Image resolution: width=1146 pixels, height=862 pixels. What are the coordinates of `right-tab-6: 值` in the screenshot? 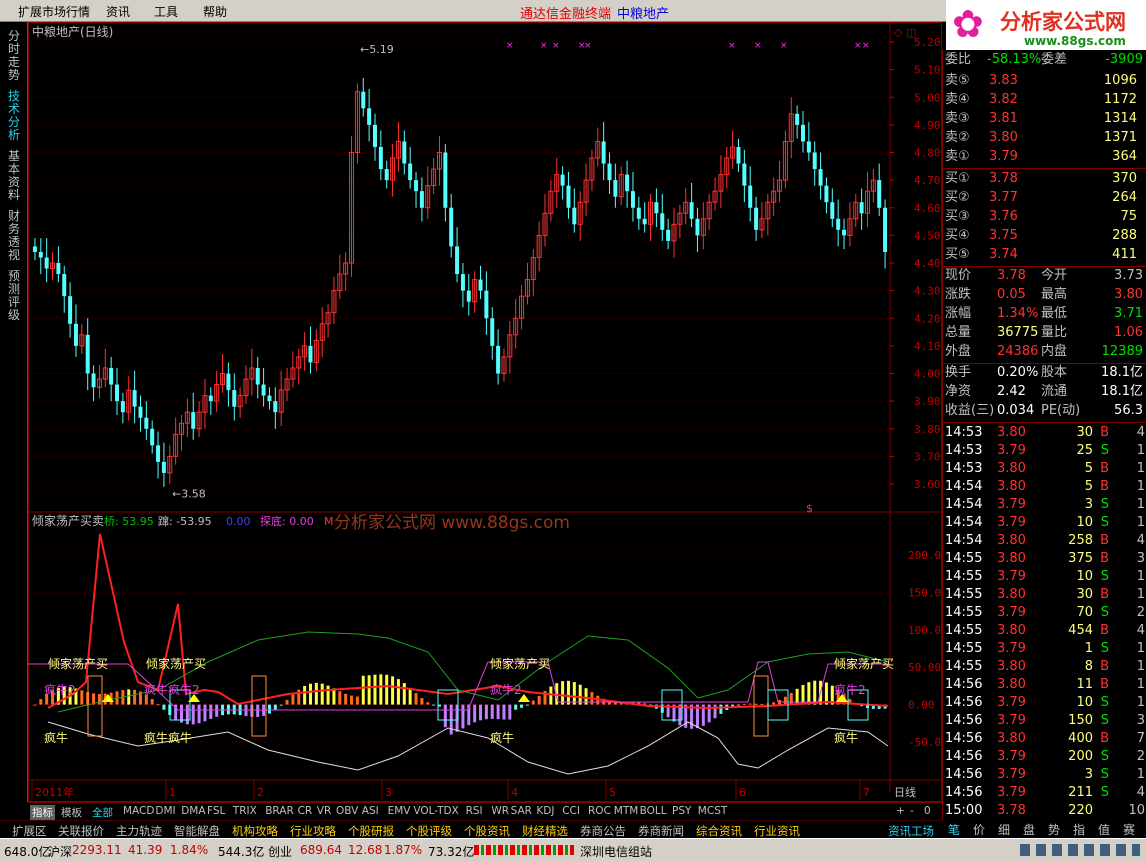 It's located at (1104, 829).